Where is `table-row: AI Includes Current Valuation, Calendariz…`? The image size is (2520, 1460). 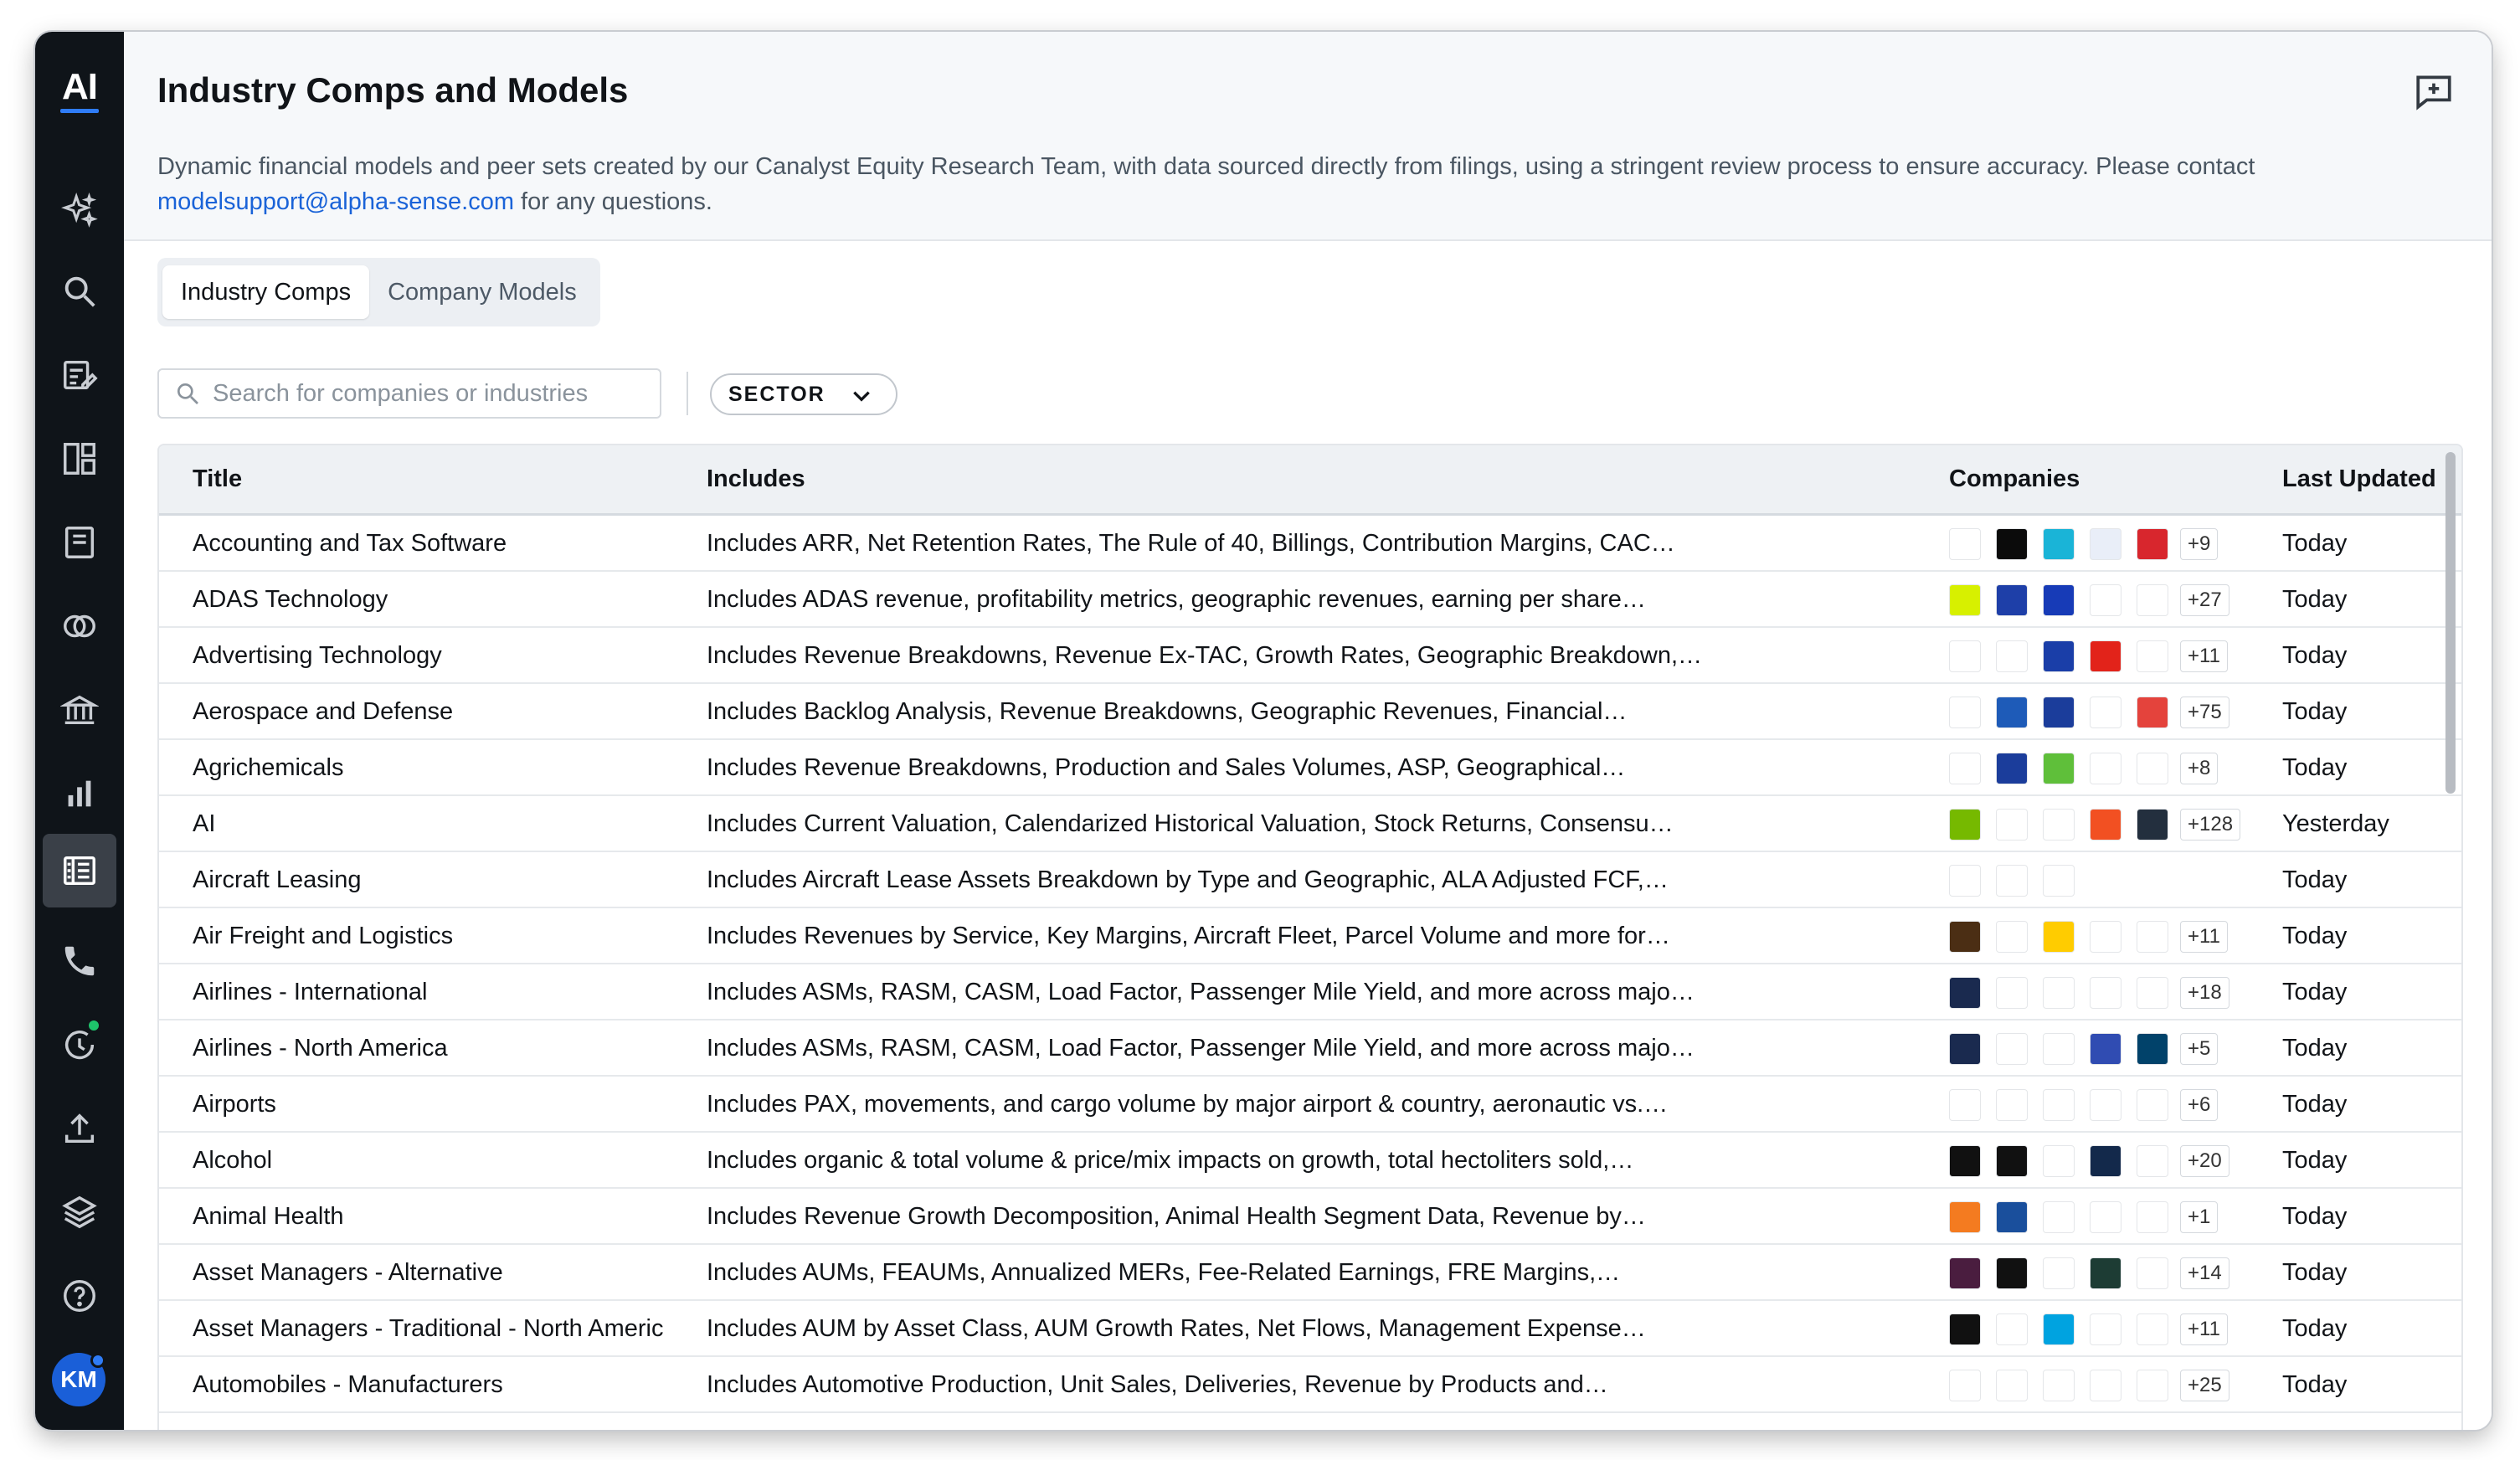
table-row: AI Includes Current Valuation, Calendariz… is located at coordinates (1310, 824).